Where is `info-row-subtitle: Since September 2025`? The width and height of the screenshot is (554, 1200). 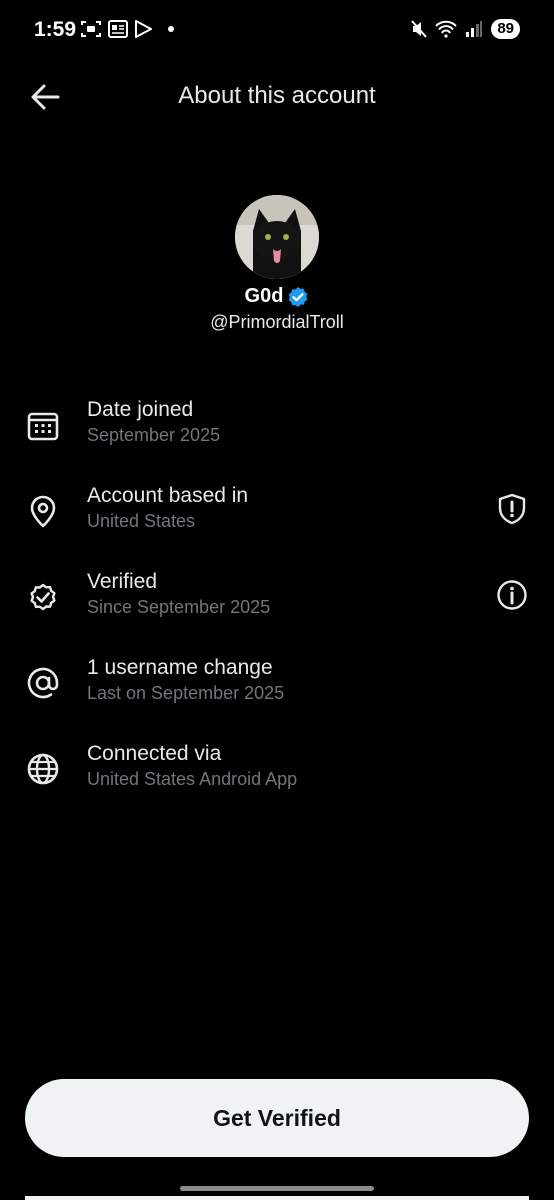 info-row-subtitle: Since September 2025 is located at coordinates (179, 607).